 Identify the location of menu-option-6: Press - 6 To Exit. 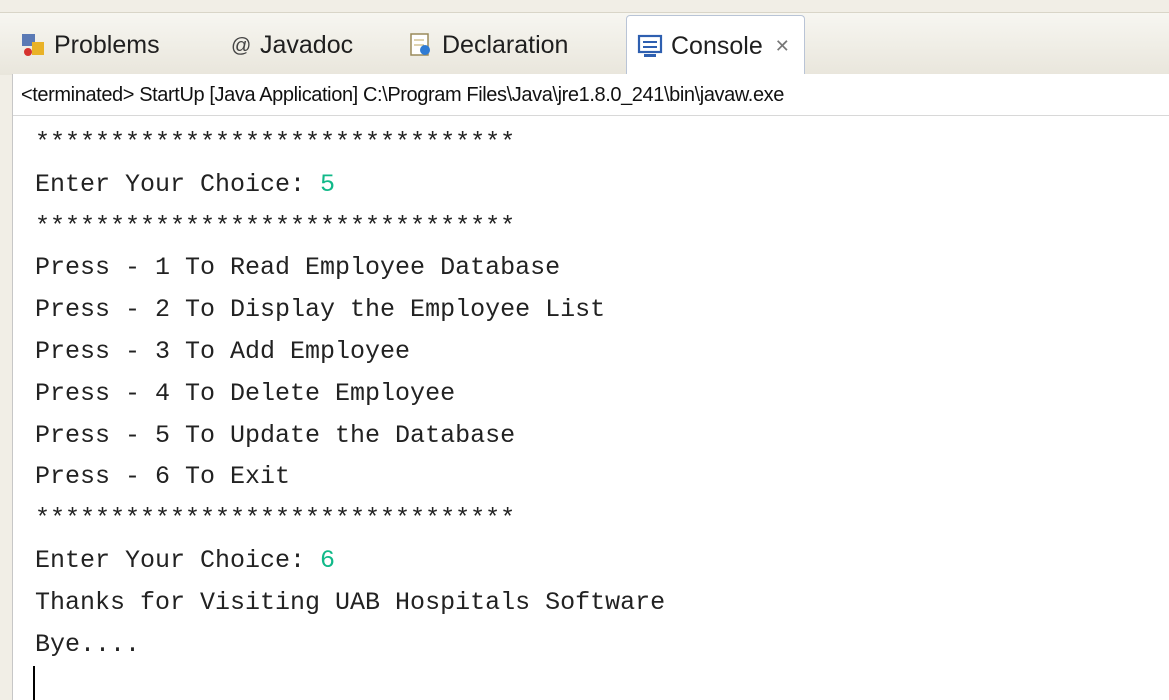
(163, 477).